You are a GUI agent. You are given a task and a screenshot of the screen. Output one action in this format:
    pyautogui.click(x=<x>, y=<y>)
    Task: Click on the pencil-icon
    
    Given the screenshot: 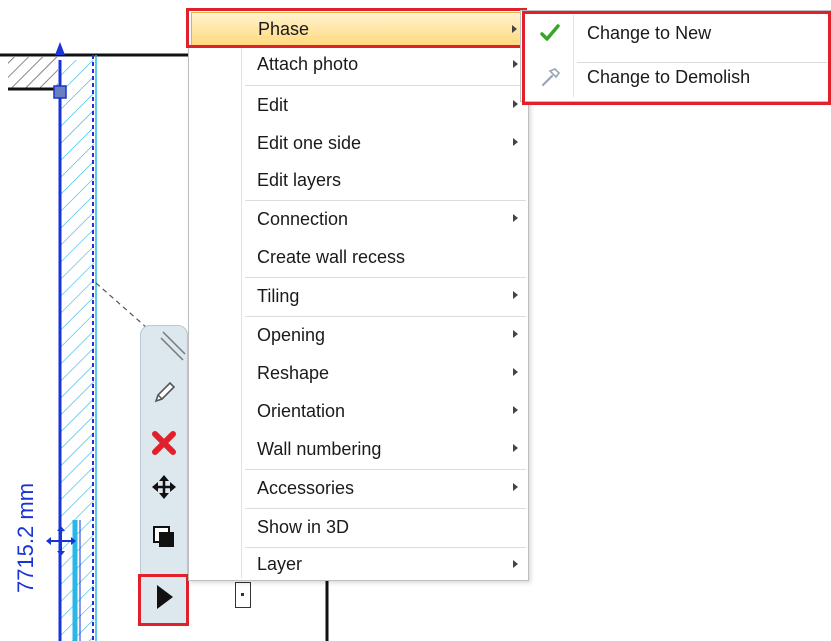 What is the action you would take?
    pyautogui.click(x=165, y=392)
    